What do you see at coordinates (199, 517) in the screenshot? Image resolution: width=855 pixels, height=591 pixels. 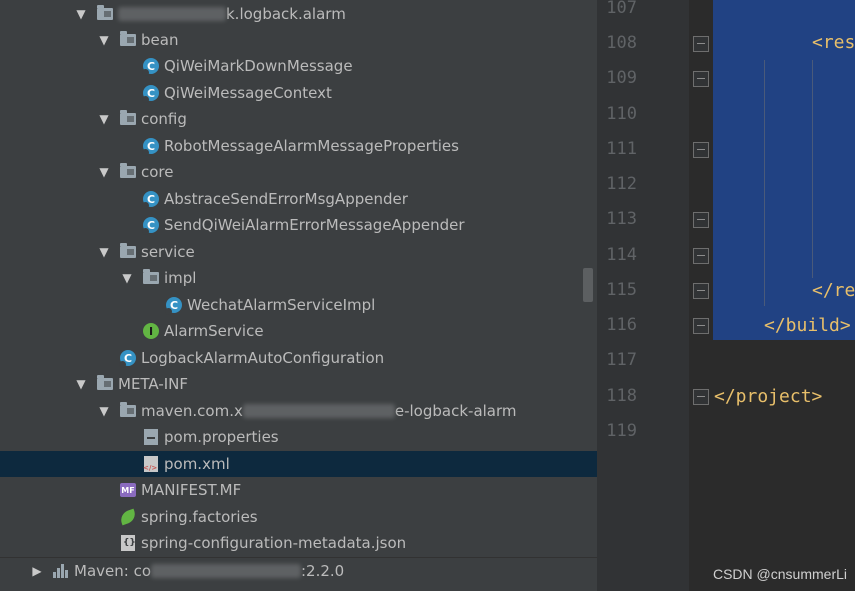 I see `tree-row-label: spring.factories` at bounding box center [199, 517].